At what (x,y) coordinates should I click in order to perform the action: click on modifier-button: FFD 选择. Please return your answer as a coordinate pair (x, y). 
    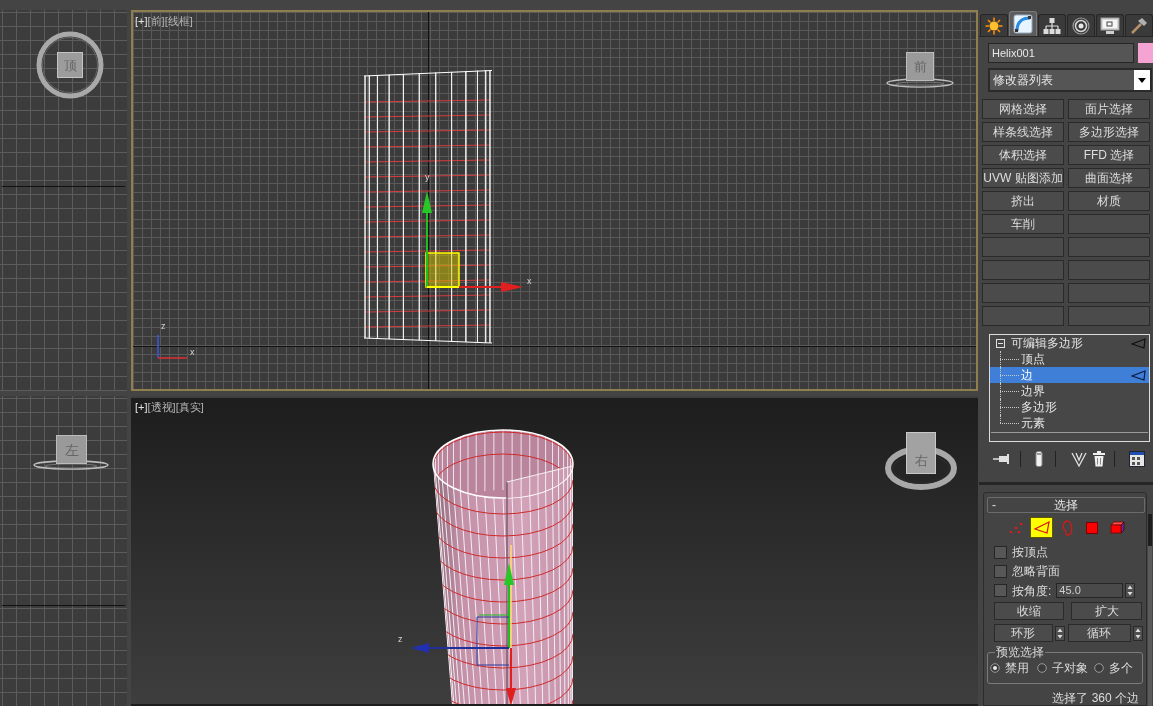
    Looking at the image, I should click on (1109, 155).